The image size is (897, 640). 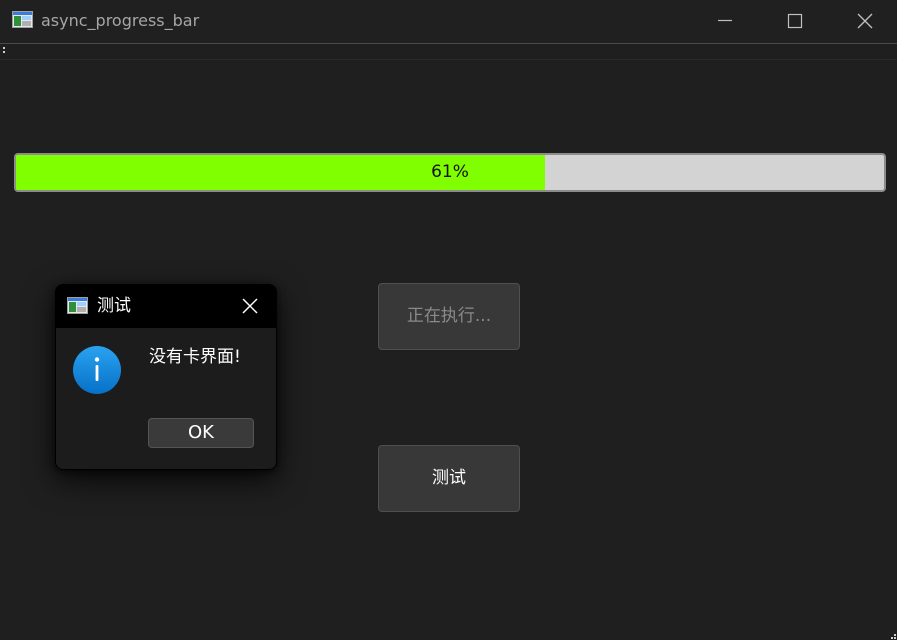 What do you see at coordinates (449, 478) in the screenshot?
I see `test-button: 测试` at bounding box center [449, 478].